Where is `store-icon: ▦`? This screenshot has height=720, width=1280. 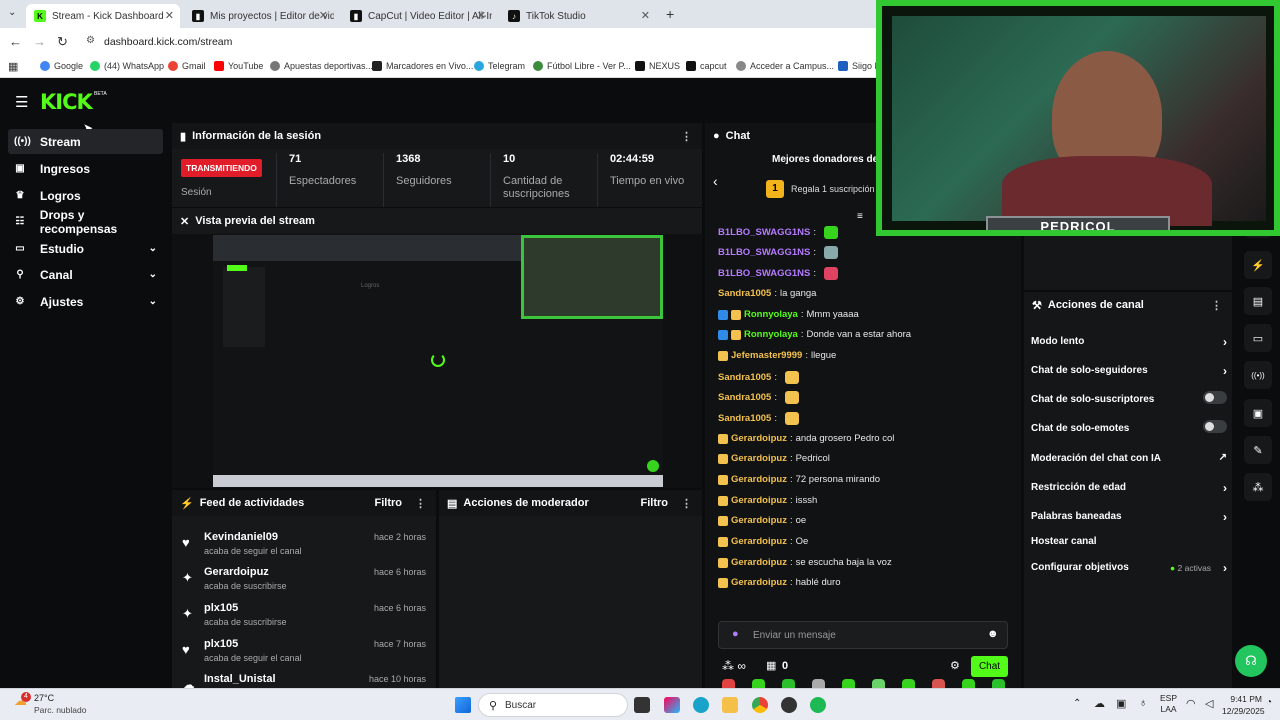
store-icon: ▦ is located at coordinates (771, 665).